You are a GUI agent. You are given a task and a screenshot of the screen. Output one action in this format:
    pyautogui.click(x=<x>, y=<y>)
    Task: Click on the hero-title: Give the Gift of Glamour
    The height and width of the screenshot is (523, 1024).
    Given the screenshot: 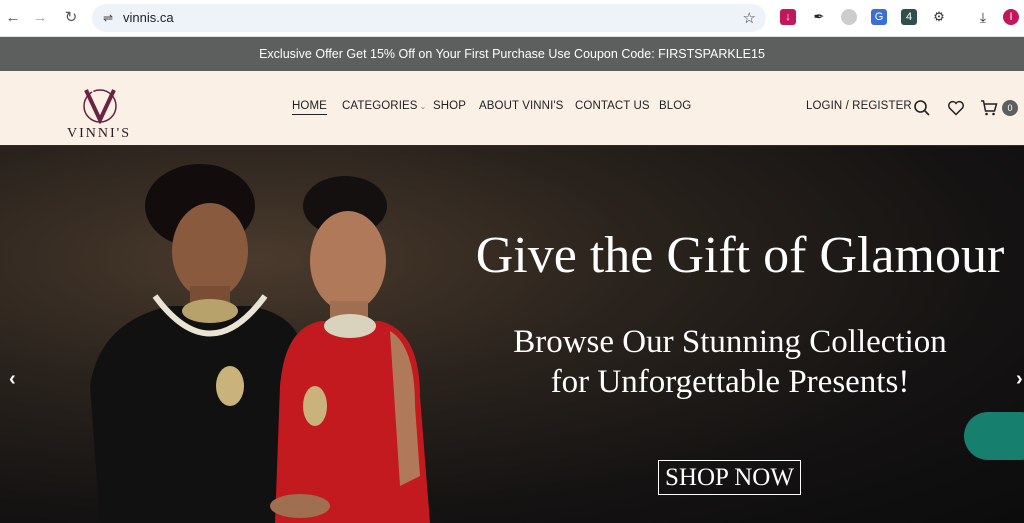 What is the action you would take?
    pyautogui.click(x=740, y=255)
    